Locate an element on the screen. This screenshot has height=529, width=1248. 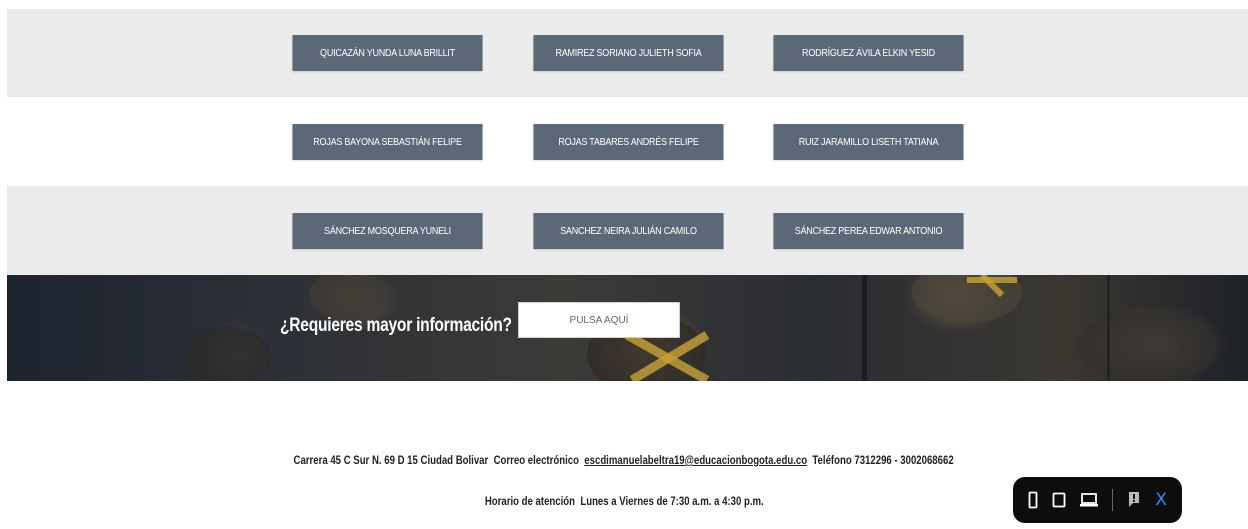
student-button: QUICAZÁN YUNDA LUNA BRILLIT is located at coordinates (387, 53).